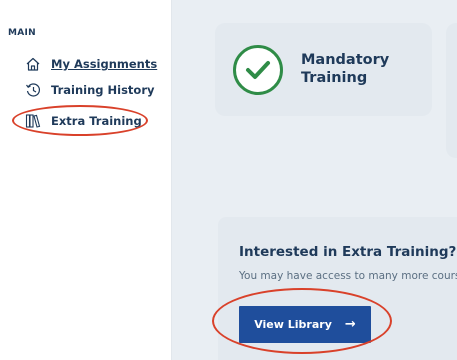 The width and height of the screenshot is (457, 360). Describe the element at coordinates (348, 276) in the screenshot. I see `extra-training-description: You may have access to many more cours` at that location.